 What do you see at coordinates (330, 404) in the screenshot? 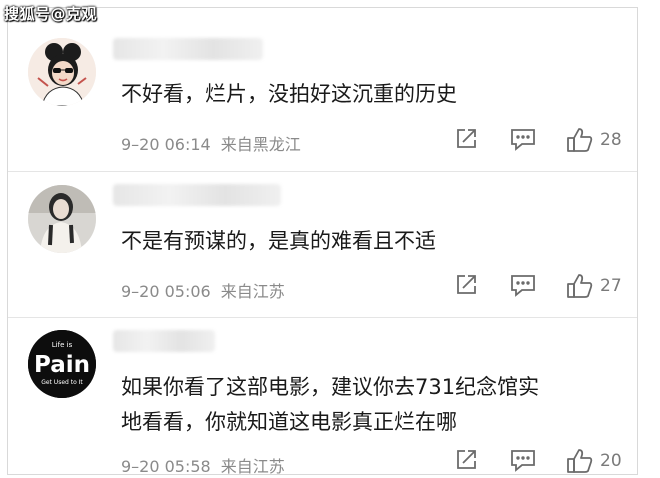
I see `comment-text: 如果你看了这部电影，建议你去731纪念馆实 地看看，你就知道这电影真正烂在哪` at bounding box center [330, 404].